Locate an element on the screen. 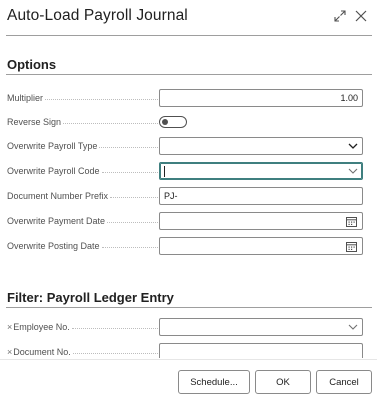  multiplier-value: 1.00 is located at coordinates (349, 98).